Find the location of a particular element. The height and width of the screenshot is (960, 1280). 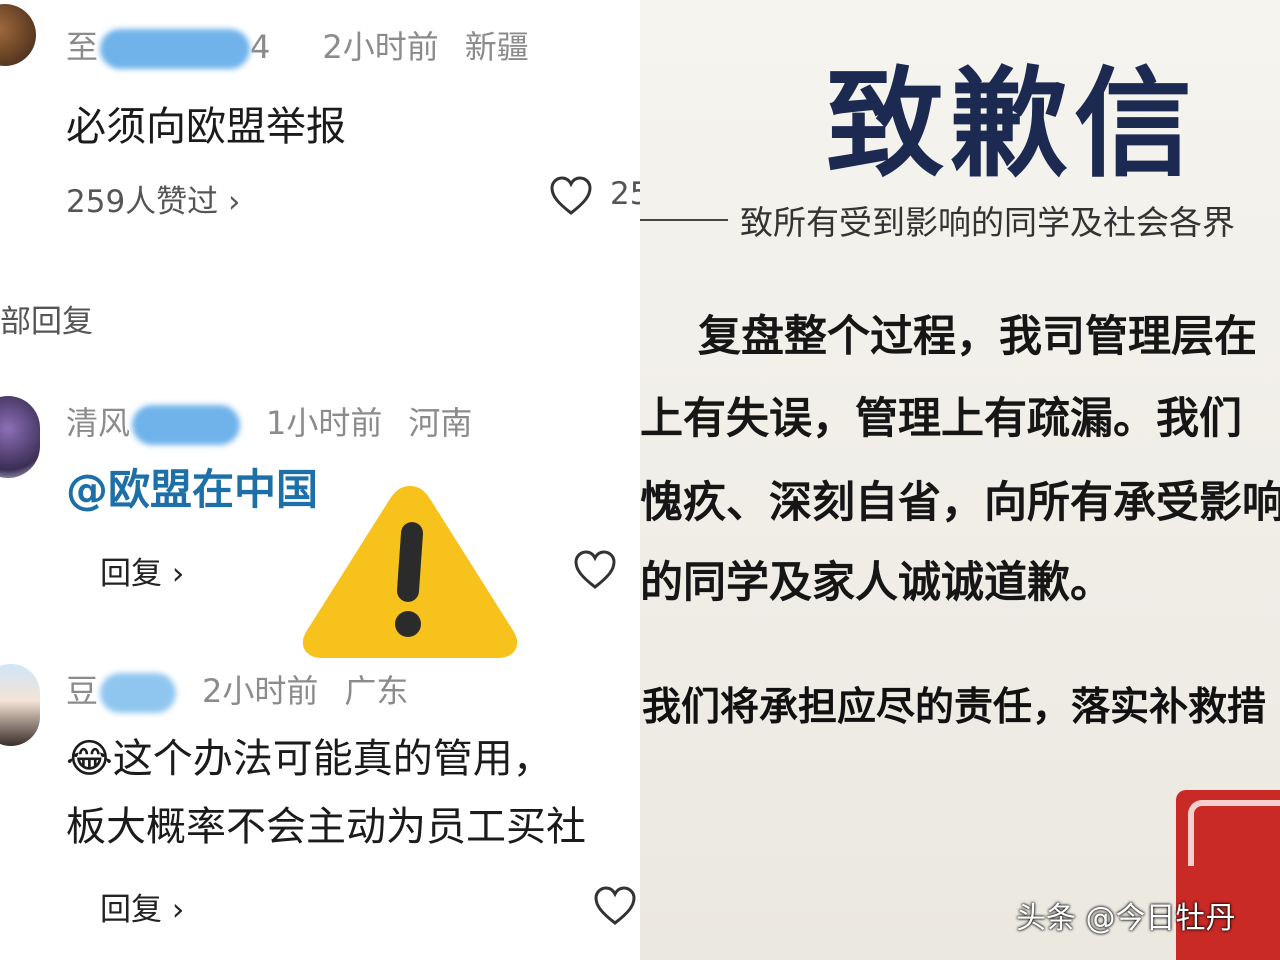

letter-addressee: 致所有受到影响的同学及社会各界 is located at coordinates (987, 222).